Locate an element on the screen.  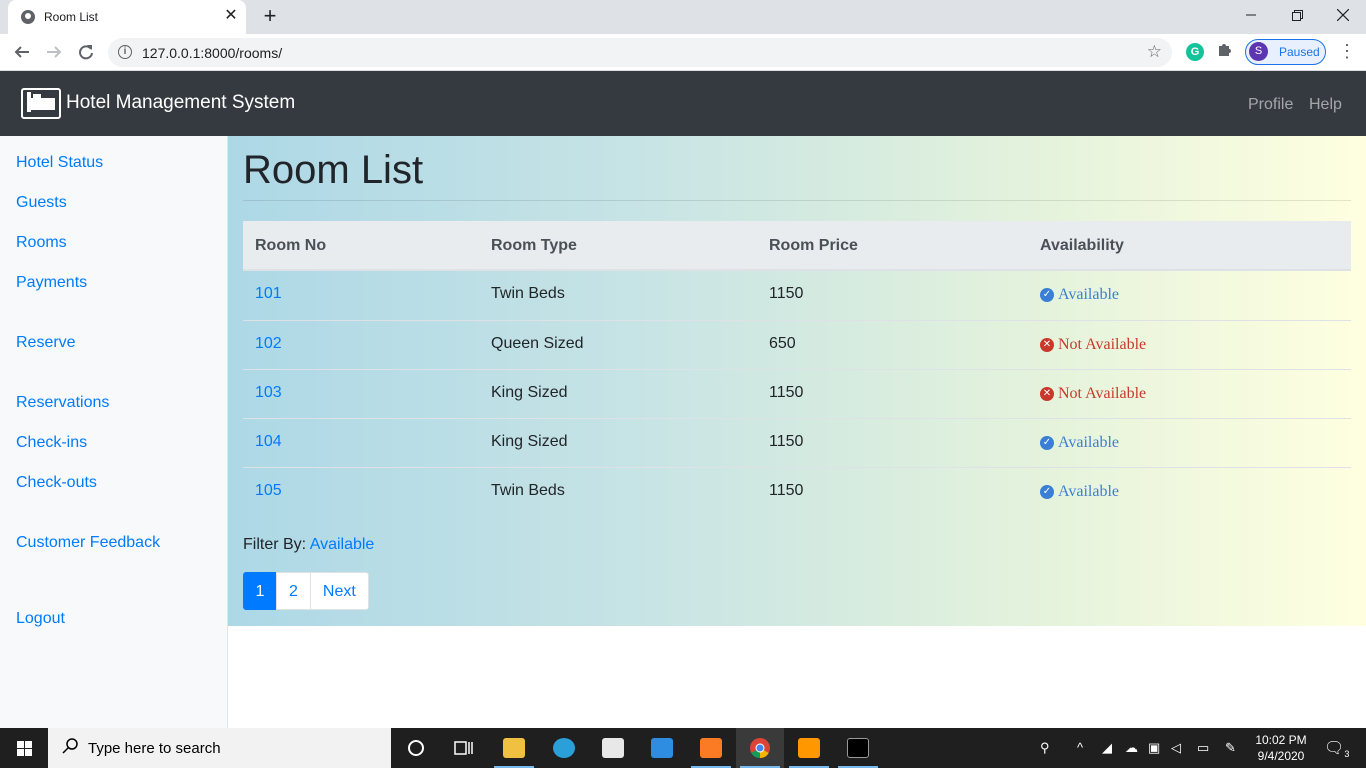
chevron-up-icon: ^ is located at coordinates (1080, 747).